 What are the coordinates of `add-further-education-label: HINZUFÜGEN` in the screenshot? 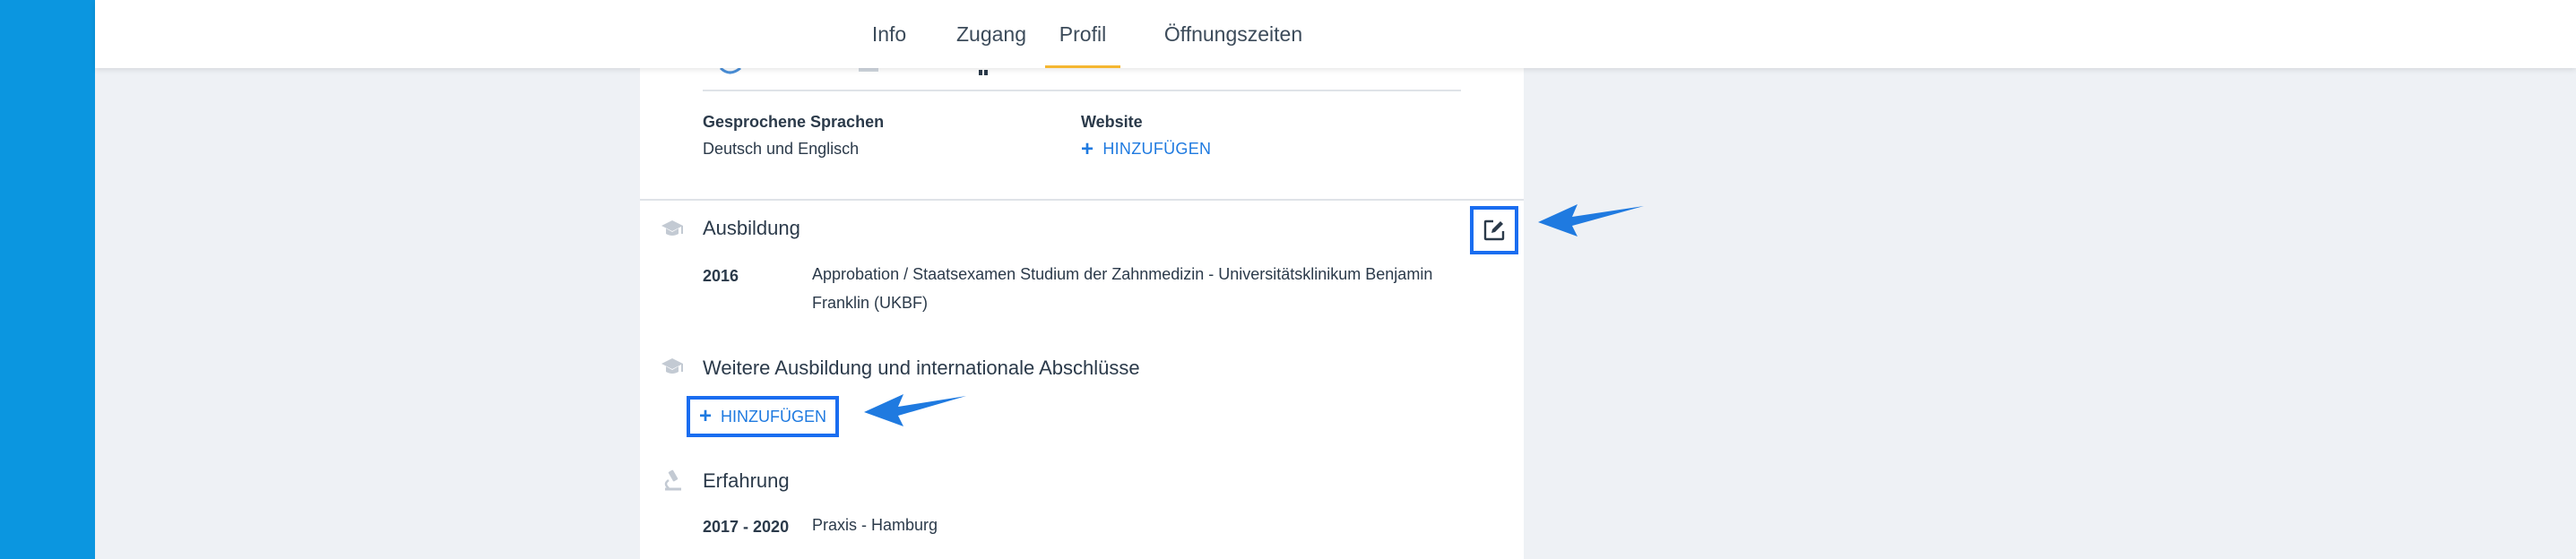 It's located at (773, 417).